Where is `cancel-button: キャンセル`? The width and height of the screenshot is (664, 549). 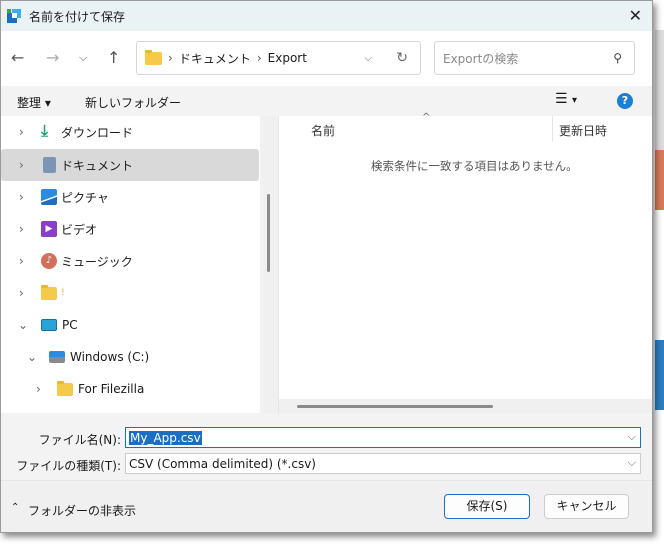
cancel-button: キャンセル is located at coordinates (586, 506).